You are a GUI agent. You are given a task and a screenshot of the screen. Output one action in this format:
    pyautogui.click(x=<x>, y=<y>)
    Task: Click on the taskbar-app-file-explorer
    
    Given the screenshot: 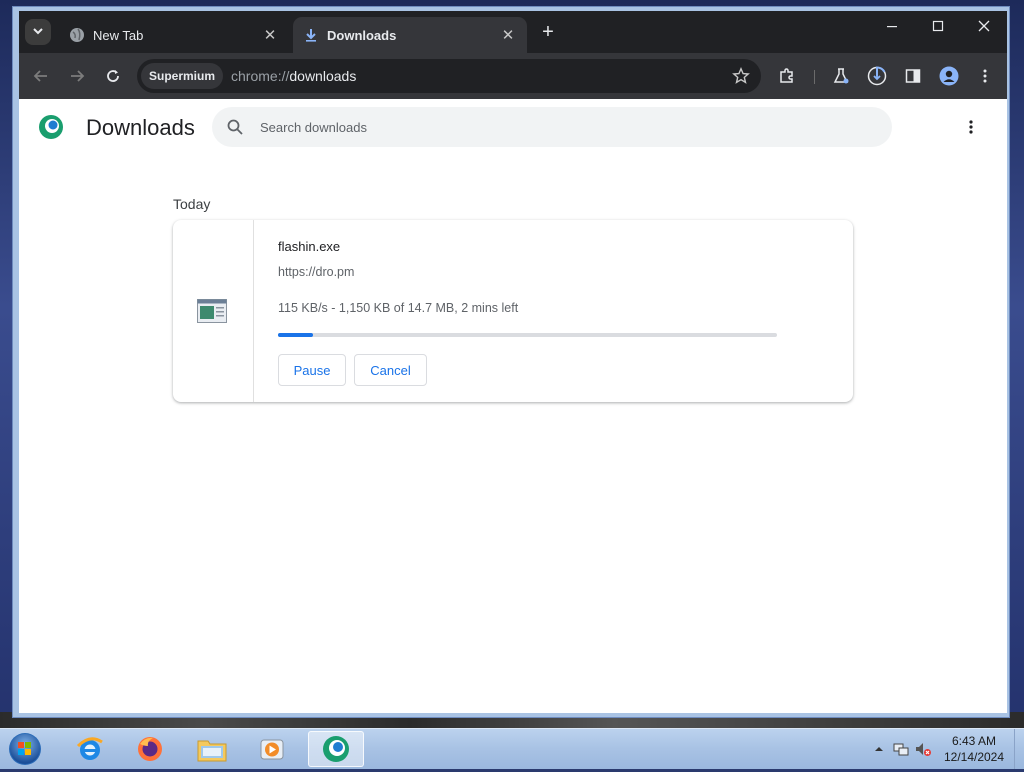 What is the action you would take?
    pyautogui.click(x=212, y=749)
    